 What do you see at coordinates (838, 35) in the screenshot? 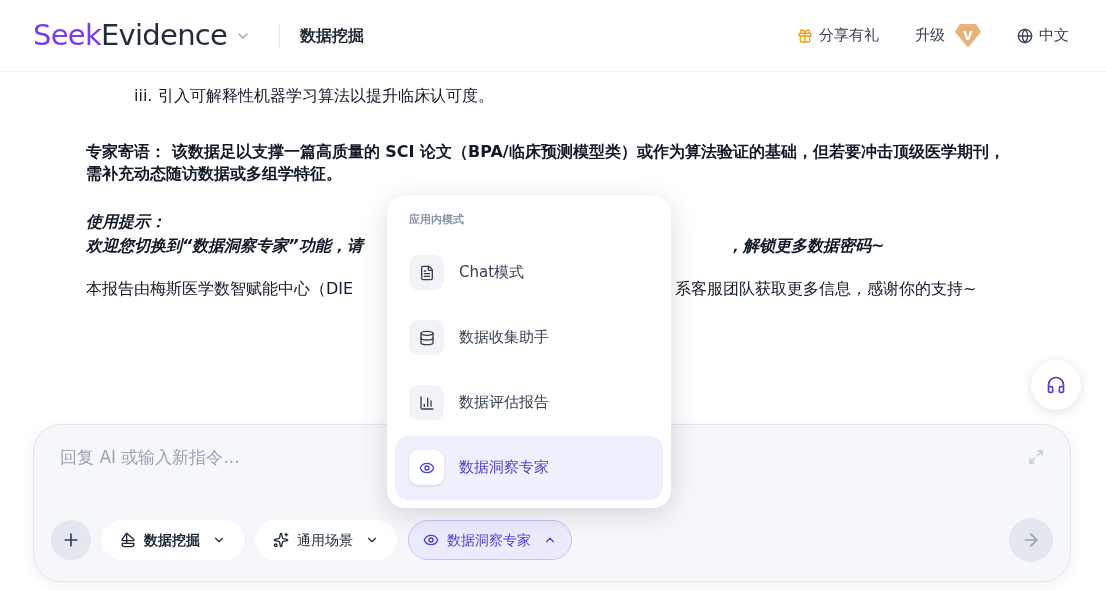
I see `share-button: 分享有礼` at bounding box center [838, 35].